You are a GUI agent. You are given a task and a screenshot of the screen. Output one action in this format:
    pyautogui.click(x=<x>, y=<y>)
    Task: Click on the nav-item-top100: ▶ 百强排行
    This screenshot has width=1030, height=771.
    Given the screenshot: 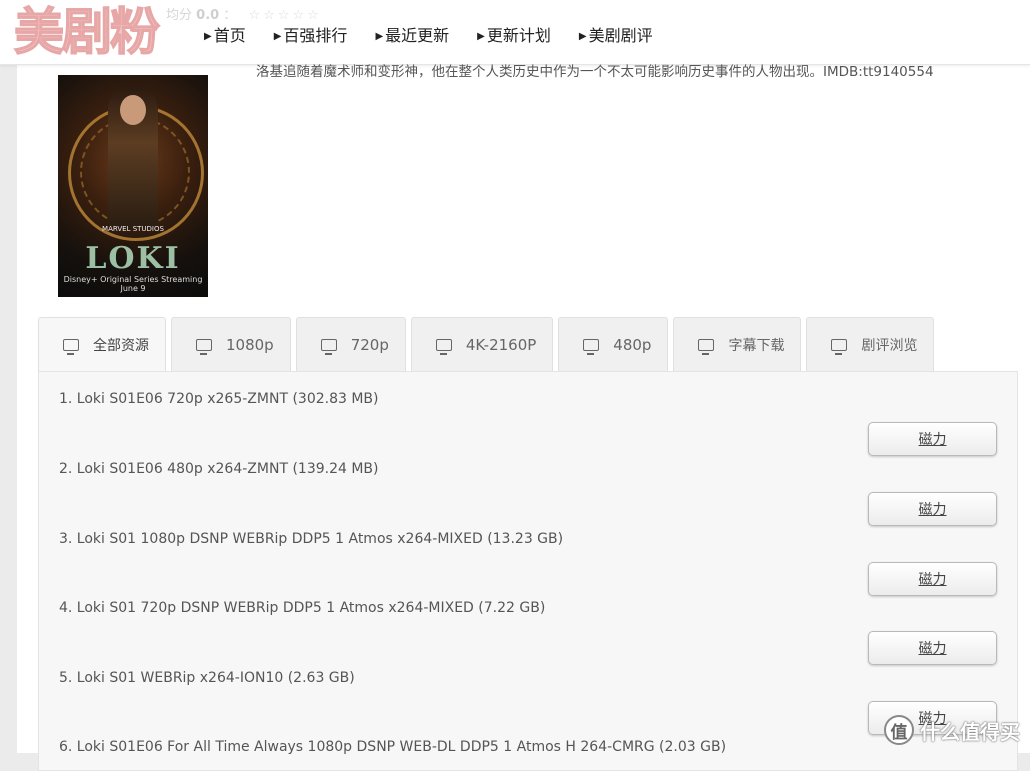 What is the action you would take?
    pyautogui.click(x=311, y=34)
    